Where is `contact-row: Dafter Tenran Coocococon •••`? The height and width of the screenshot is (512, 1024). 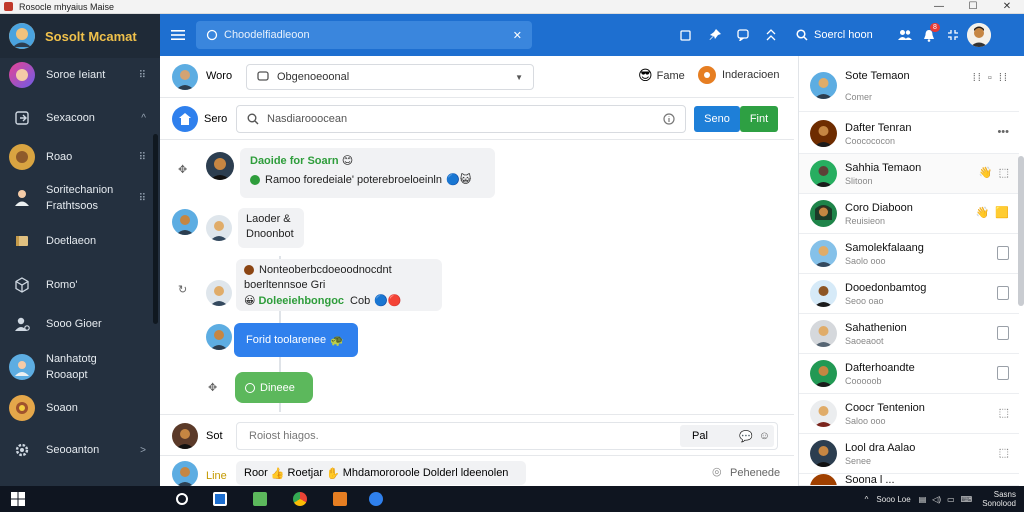 contact-row: Dafter Tenran Coocococon ••• is located at coordinates (909, 134).